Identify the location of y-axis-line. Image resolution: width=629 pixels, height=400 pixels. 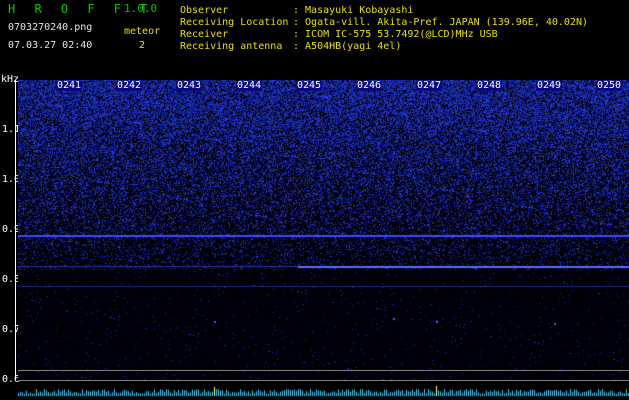
(15, 230).